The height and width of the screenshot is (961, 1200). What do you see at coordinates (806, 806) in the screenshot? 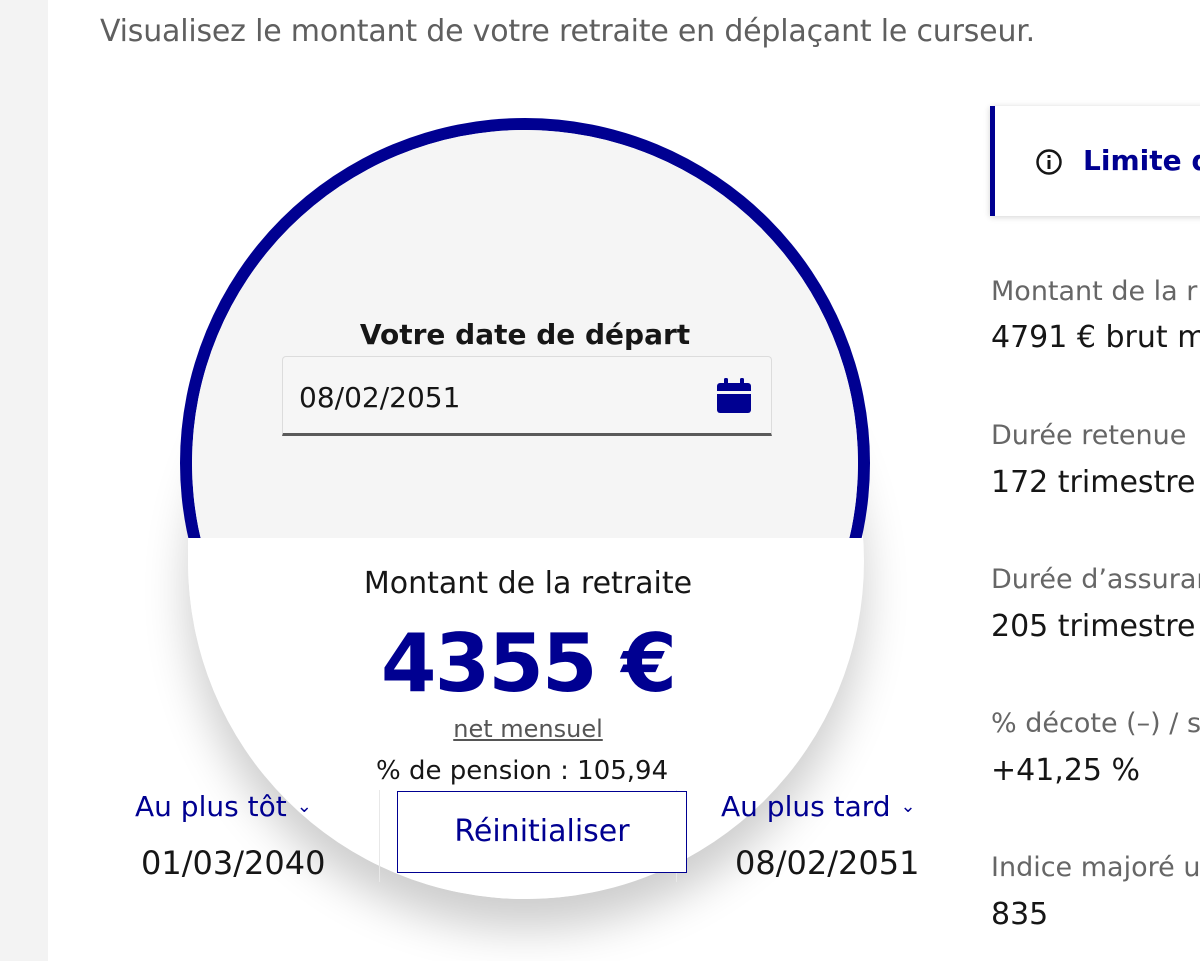
I see `latest-date-label: Au plus tard` at bounding box center [806, 806].